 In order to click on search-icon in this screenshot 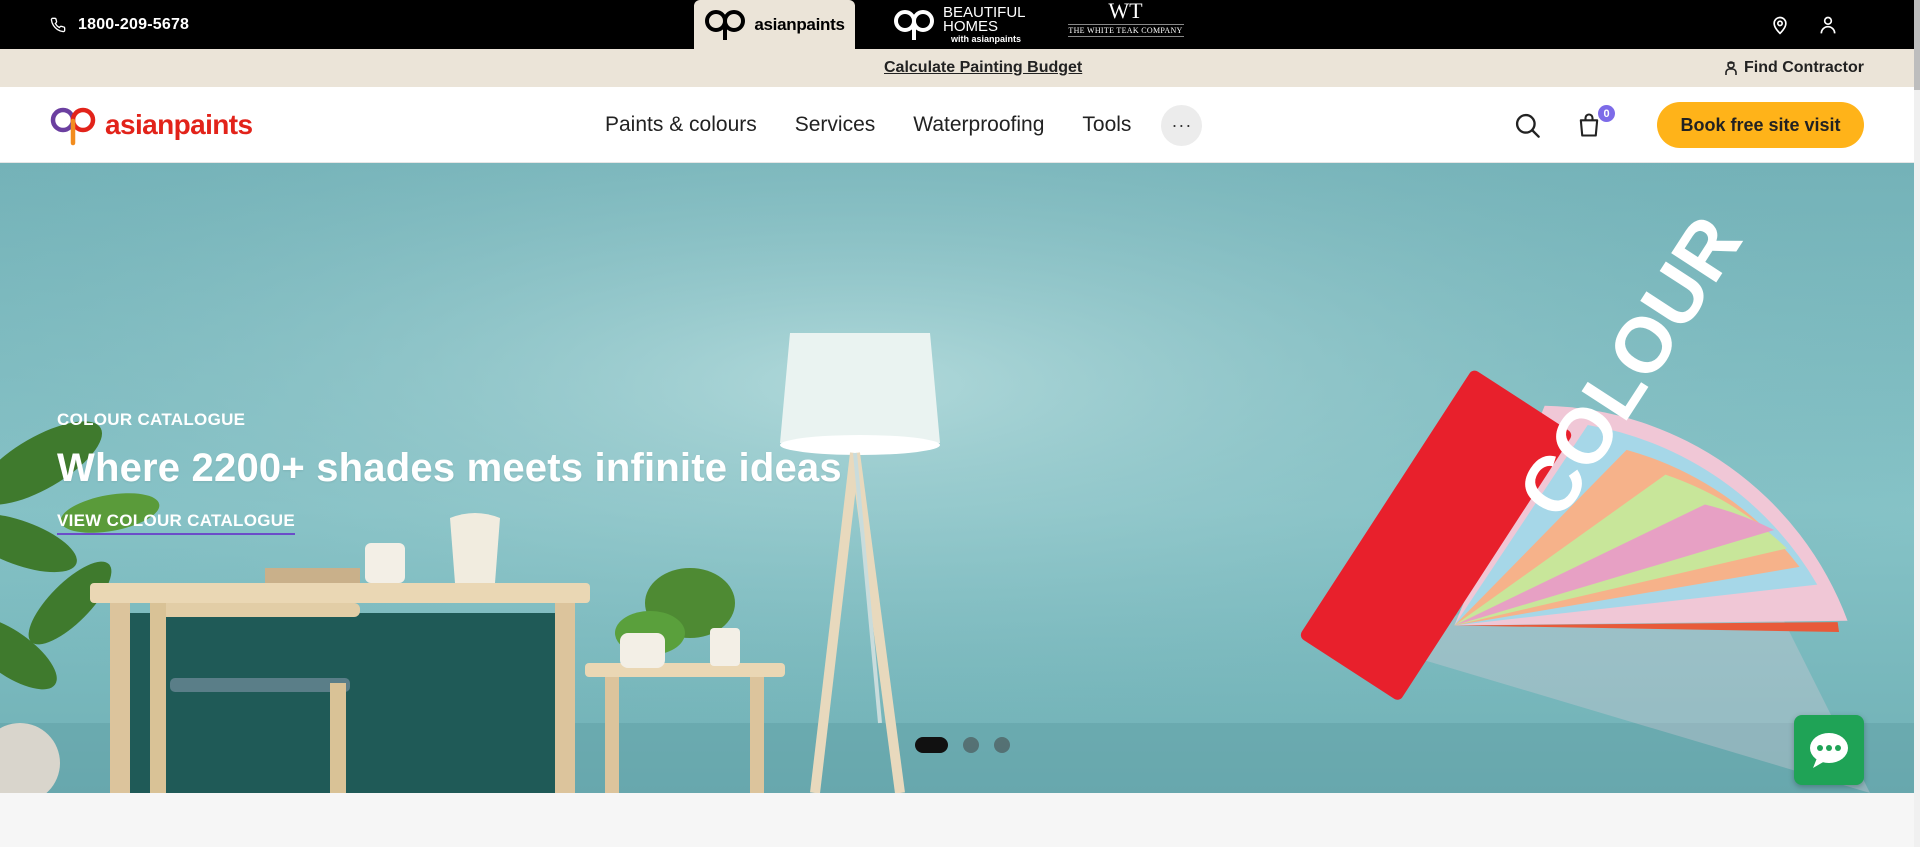, I will do `click(1527, 125)`.